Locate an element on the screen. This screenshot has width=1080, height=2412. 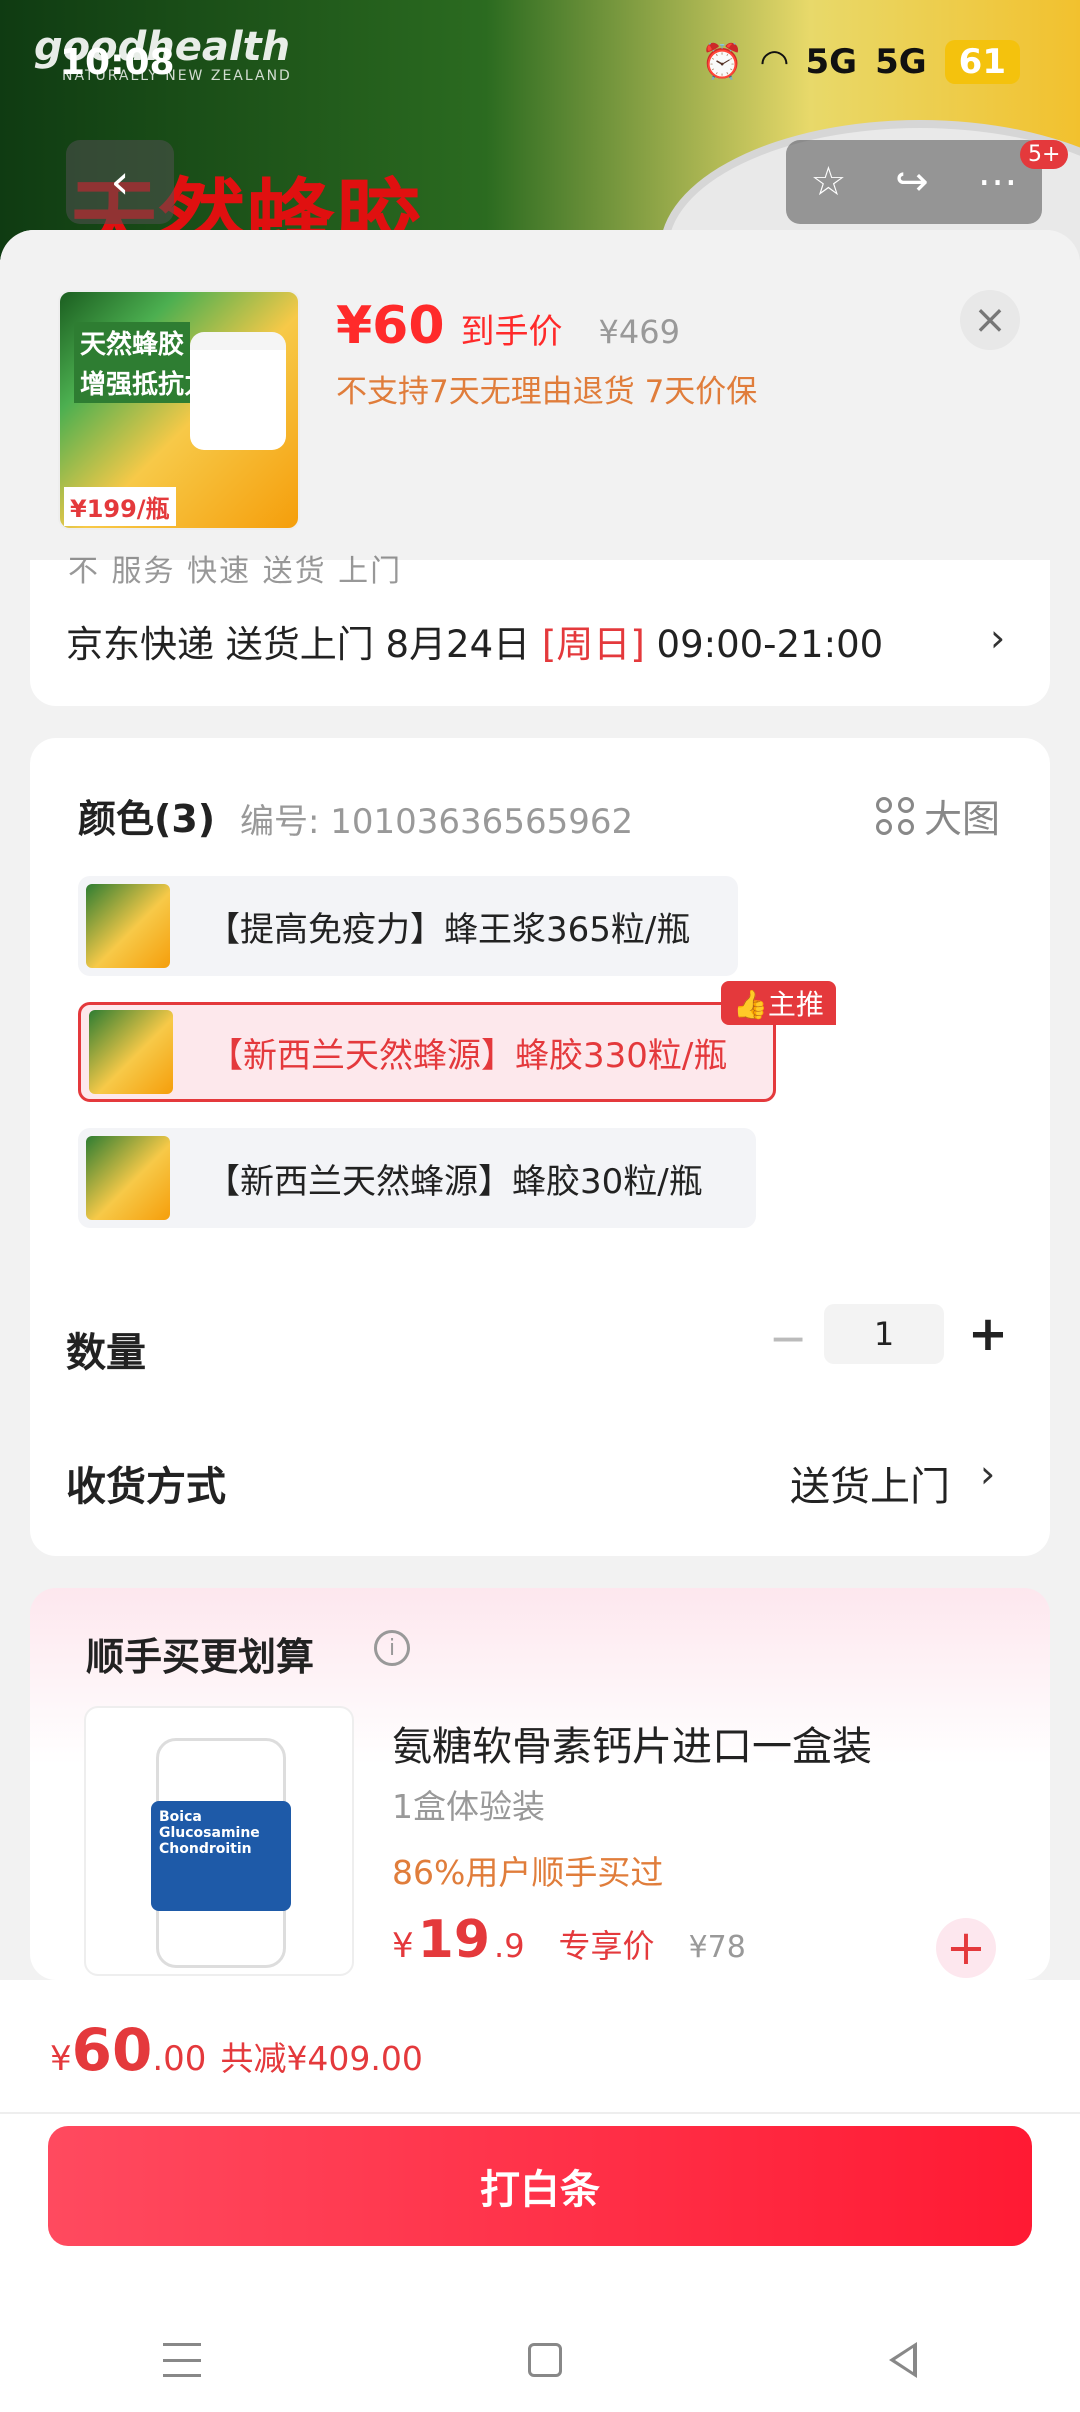
total-saving: 共减¥409.00 is located at coordinates (321, 2058).